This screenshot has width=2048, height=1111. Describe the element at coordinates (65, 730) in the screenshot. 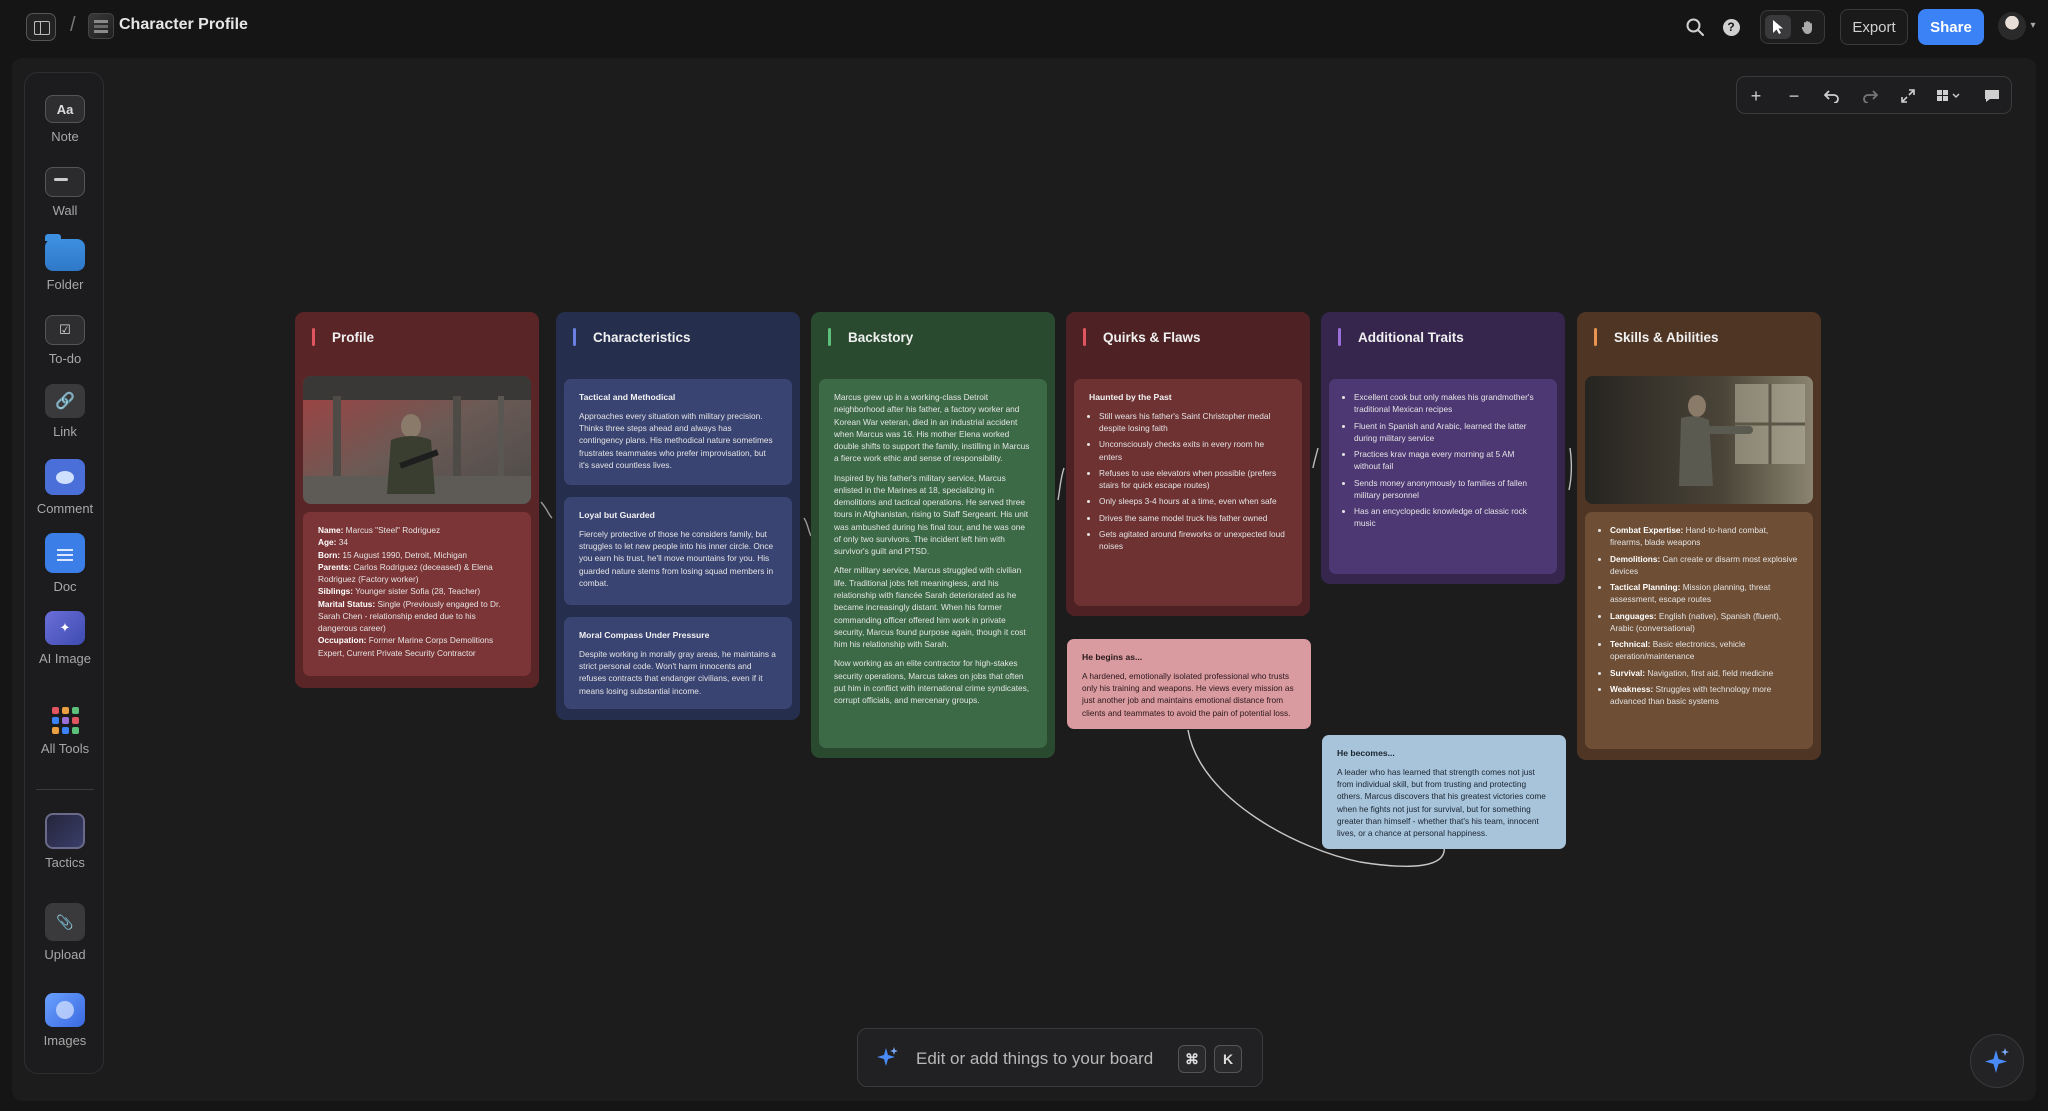

I see `tool-all-tools: All Tools` at that location.